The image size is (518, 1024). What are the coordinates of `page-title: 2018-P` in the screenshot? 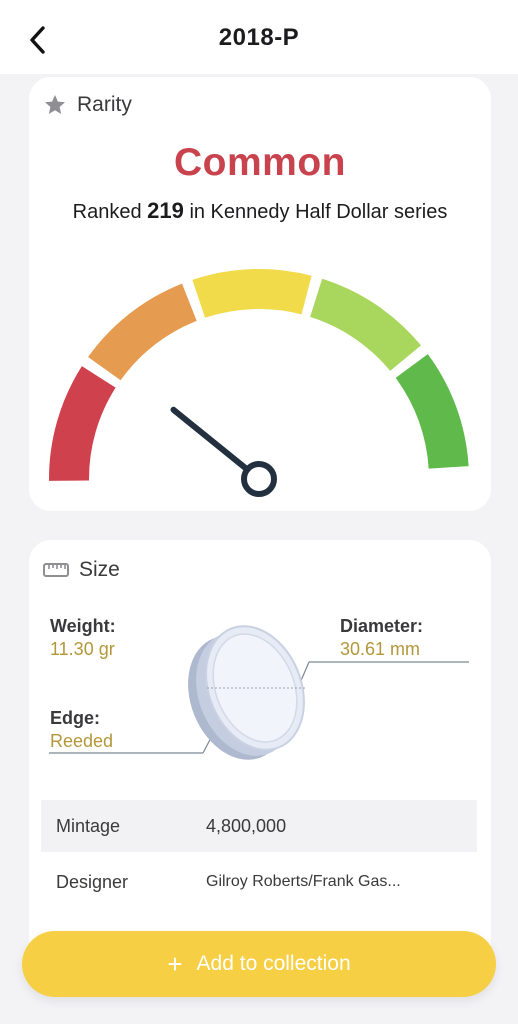 It's located at (259, 37).